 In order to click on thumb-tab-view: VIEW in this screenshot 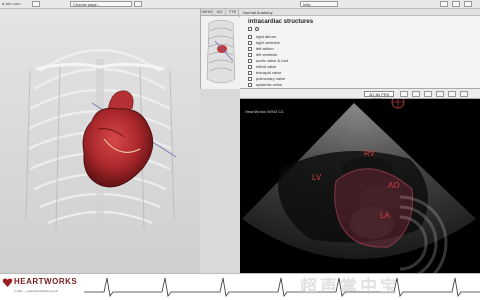, I will do `click(207, 12)`.